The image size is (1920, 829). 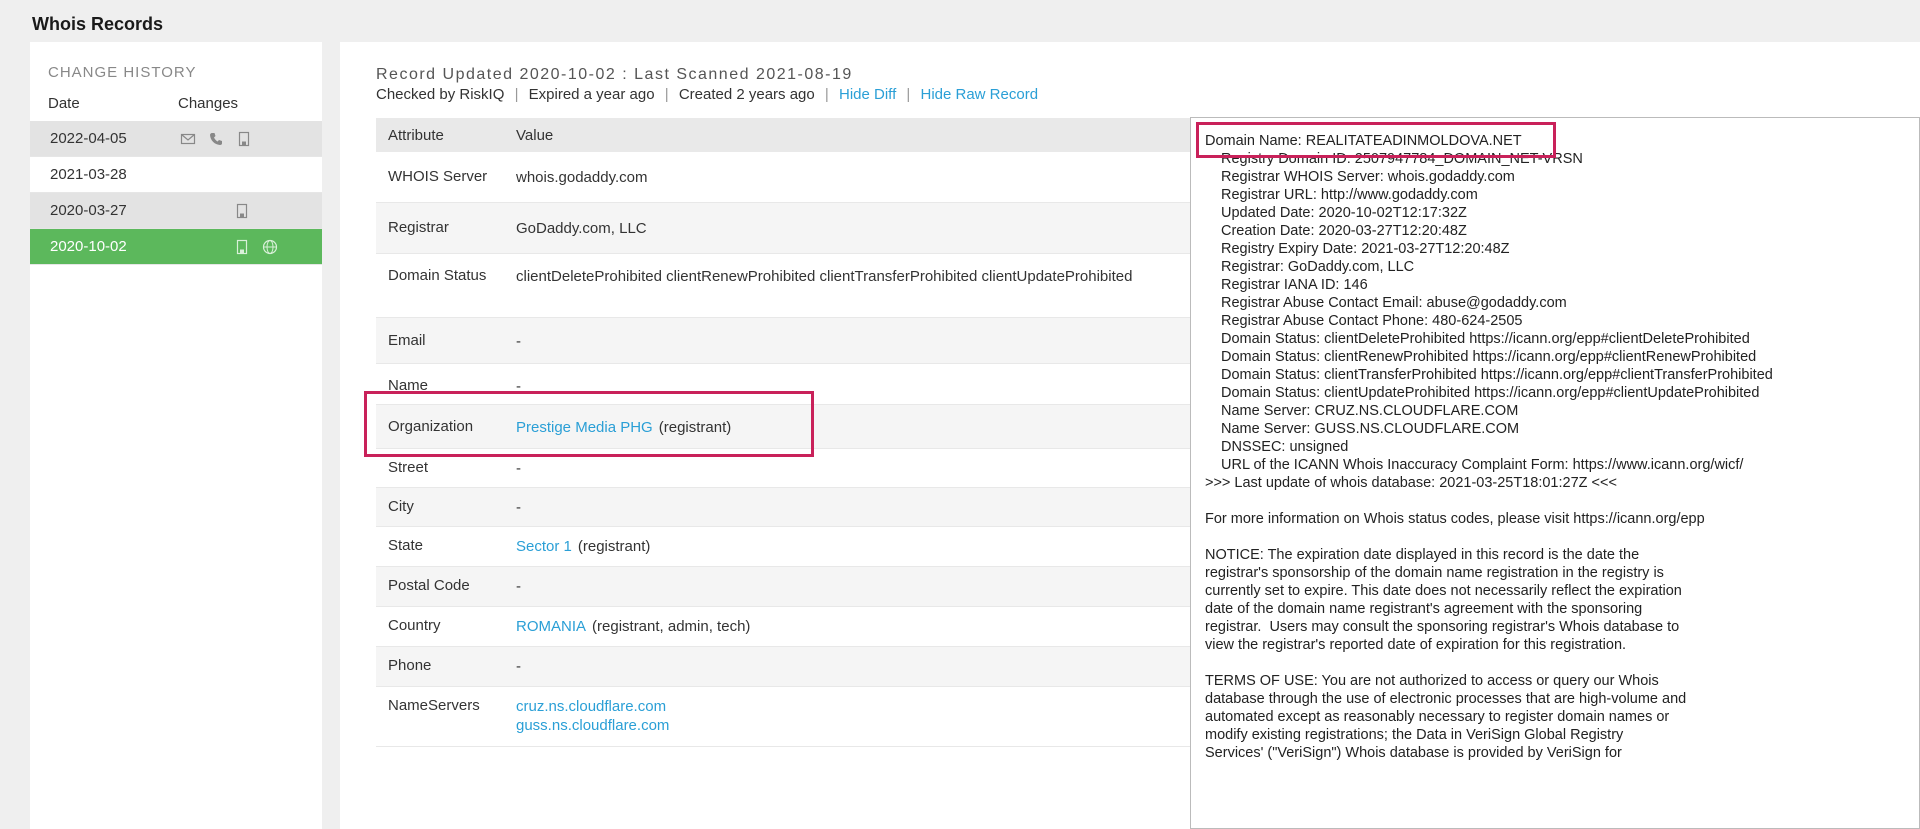 I want to click on raw-record-line: Name Server: CRUZ.NS.CLOUDFLARE.COM, so click(x=1370, y=411).